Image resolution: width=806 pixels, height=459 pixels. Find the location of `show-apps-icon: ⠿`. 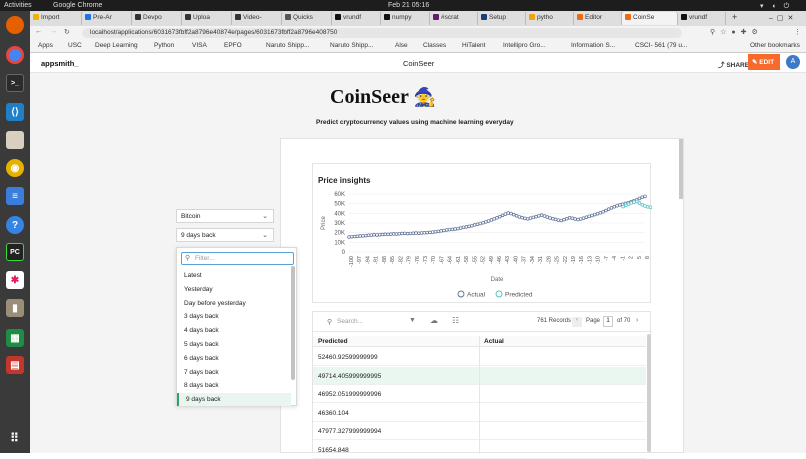

show-apps-icon: ⠿ is located at coordinates (15, 438).